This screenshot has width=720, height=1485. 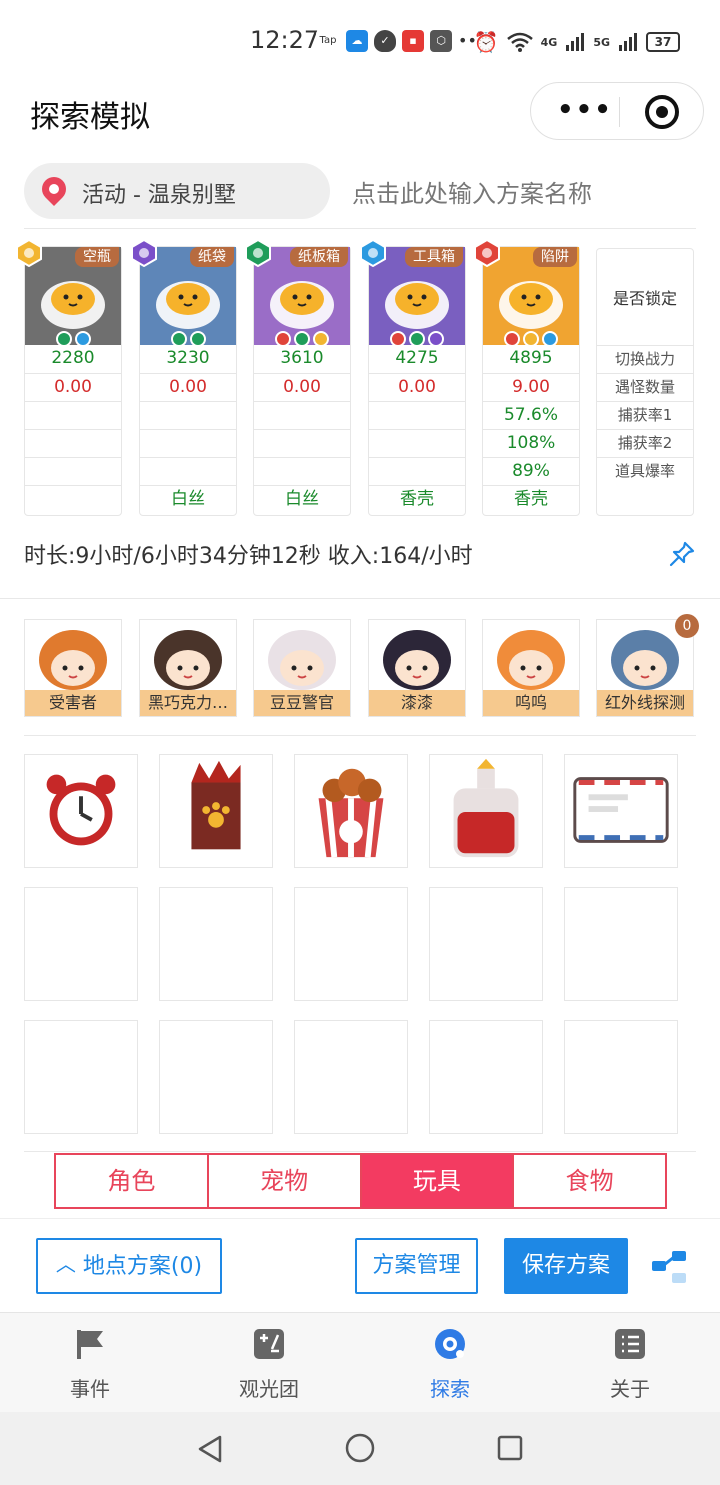 I want to click on location-plan-button: ︿ 地点方案(0), so click(x=129, y=1266).